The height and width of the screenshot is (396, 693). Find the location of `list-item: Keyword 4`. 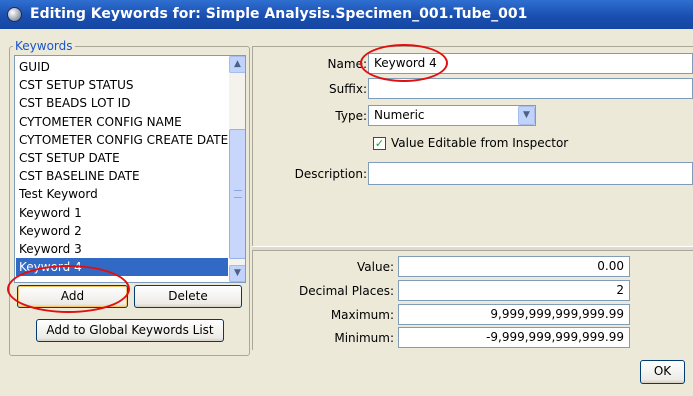

list-item: Keyword 4 is located at coordinates (122, 267).